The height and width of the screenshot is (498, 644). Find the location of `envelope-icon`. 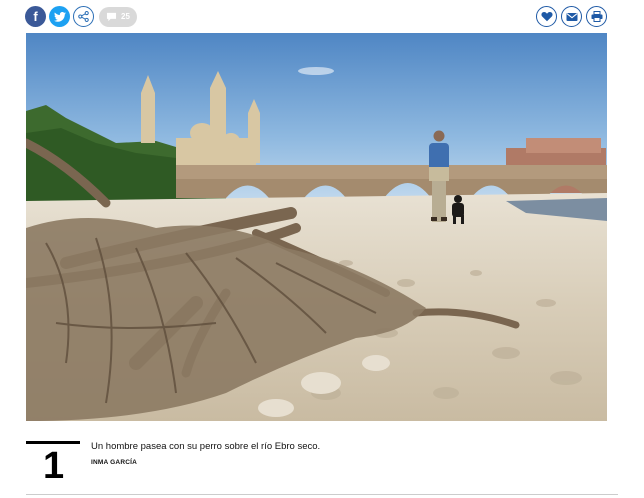

envelope-icon is located at coordinates (571, 16).